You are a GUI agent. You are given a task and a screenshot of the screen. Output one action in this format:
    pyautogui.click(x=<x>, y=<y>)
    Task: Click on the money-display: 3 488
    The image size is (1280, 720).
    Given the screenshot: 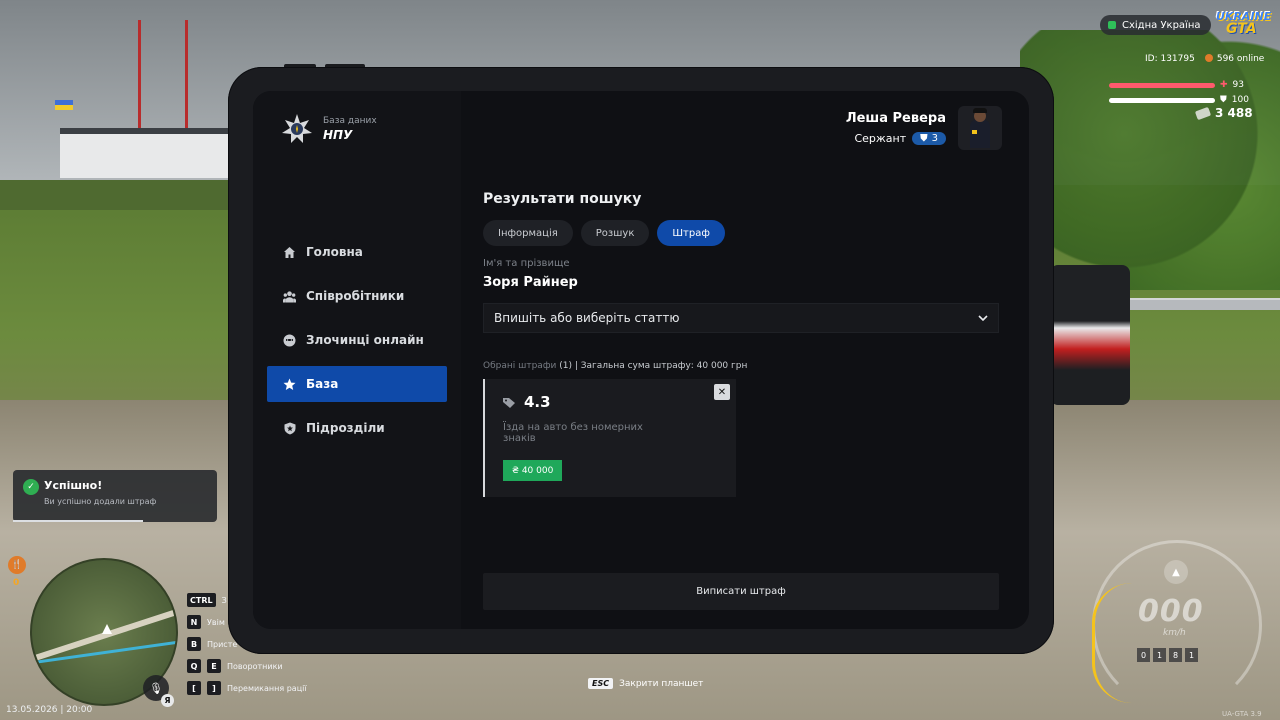 What is the action you would take?
    pyautogui.click(x=1223, y=113)
    